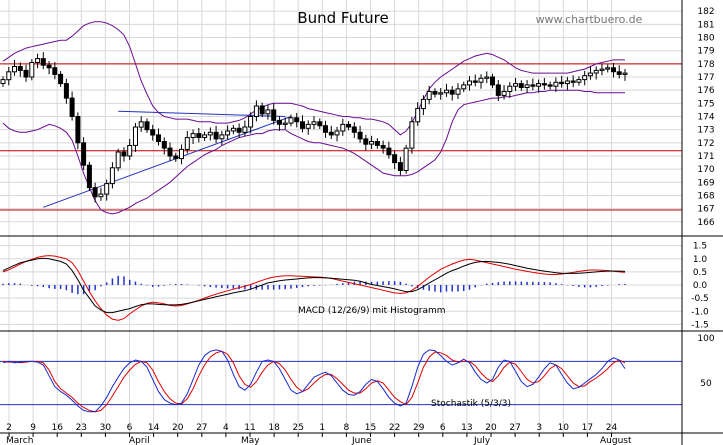 This screenshot has height=445, width=723. What do you see at coordinates (705, 131) in the screenshot?
I see `price-tick-label: 173` at bounding box center [705, 131].